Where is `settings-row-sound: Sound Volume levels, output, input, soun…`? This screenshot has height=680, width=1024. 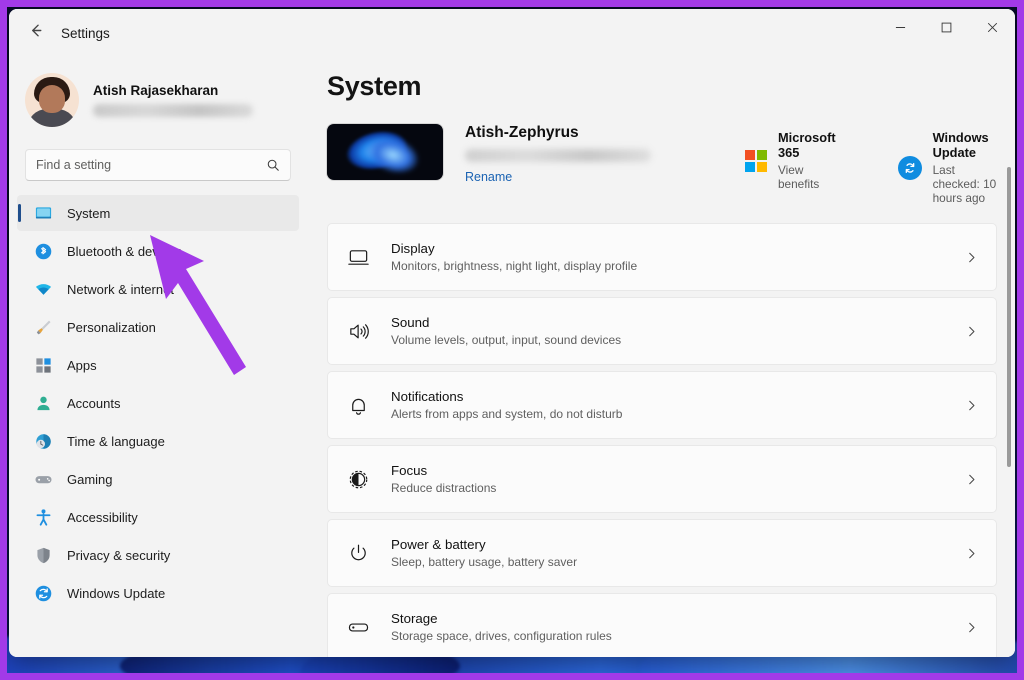
settings-row-sound: Sound Volume levels, output, input, soun… is located at coordinates (662, 331).